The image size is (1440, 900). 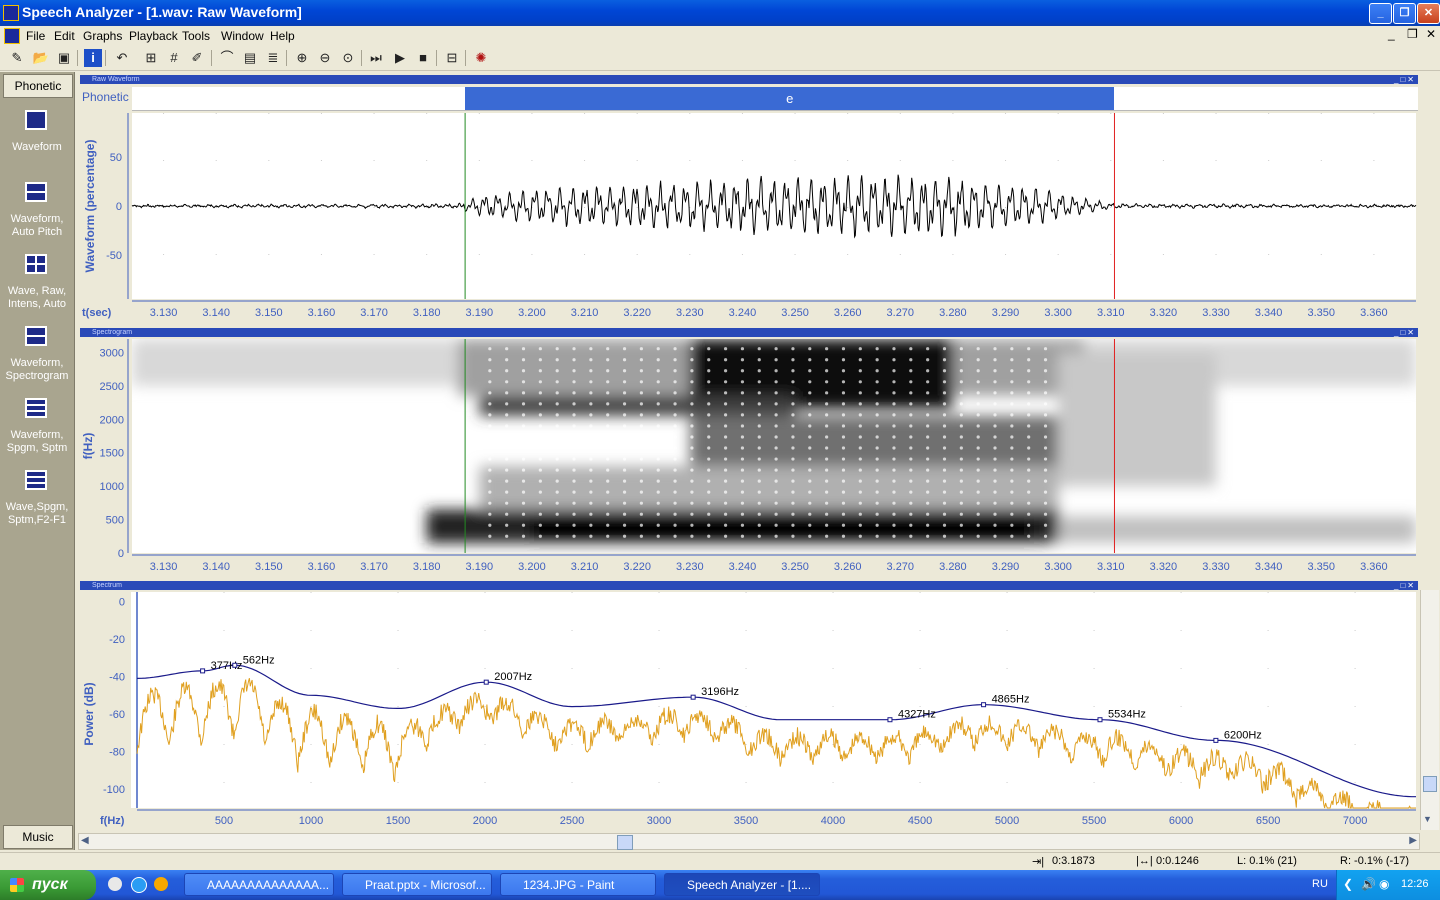 What do you see at coordinates (1429, 710) in the screenshot?
I see `spectrum-vertical-scrollbar: ▼` at bounding box center [1429, 710].